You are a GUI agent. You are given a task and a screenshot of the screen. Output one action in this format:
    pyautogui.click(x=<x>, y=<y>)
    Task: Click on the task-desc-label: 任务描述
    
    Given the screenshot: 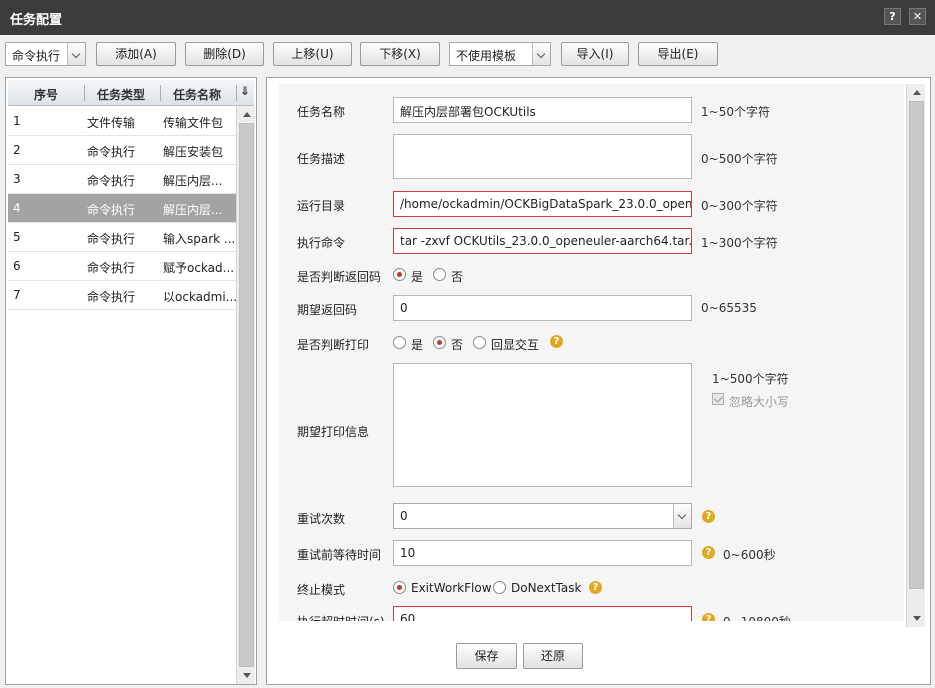 What is the action you would take?
    pyautogui.click(x=321, y=159)
    